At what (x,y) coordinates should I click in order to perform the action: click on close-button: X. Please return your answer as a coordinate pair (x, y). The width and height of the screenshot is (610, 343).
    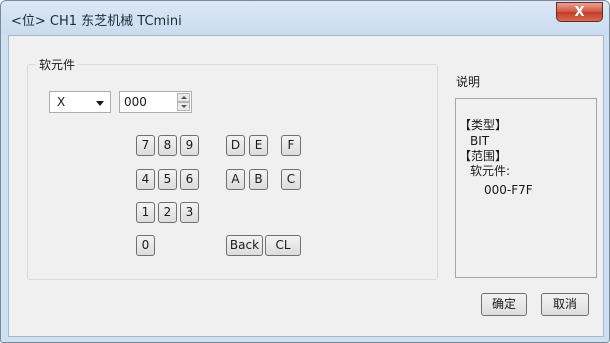
    Looking at the image, I should click on (579, 12).